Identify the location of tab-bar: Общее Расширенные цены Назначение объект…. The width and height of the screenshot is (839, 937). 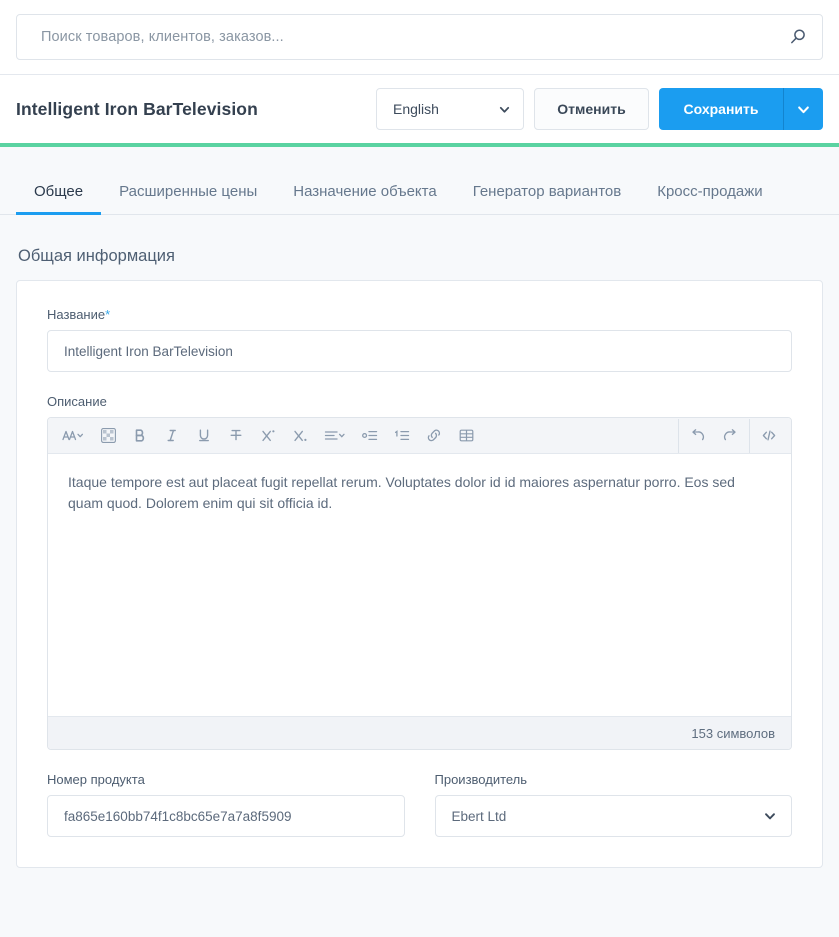
(419, 181).